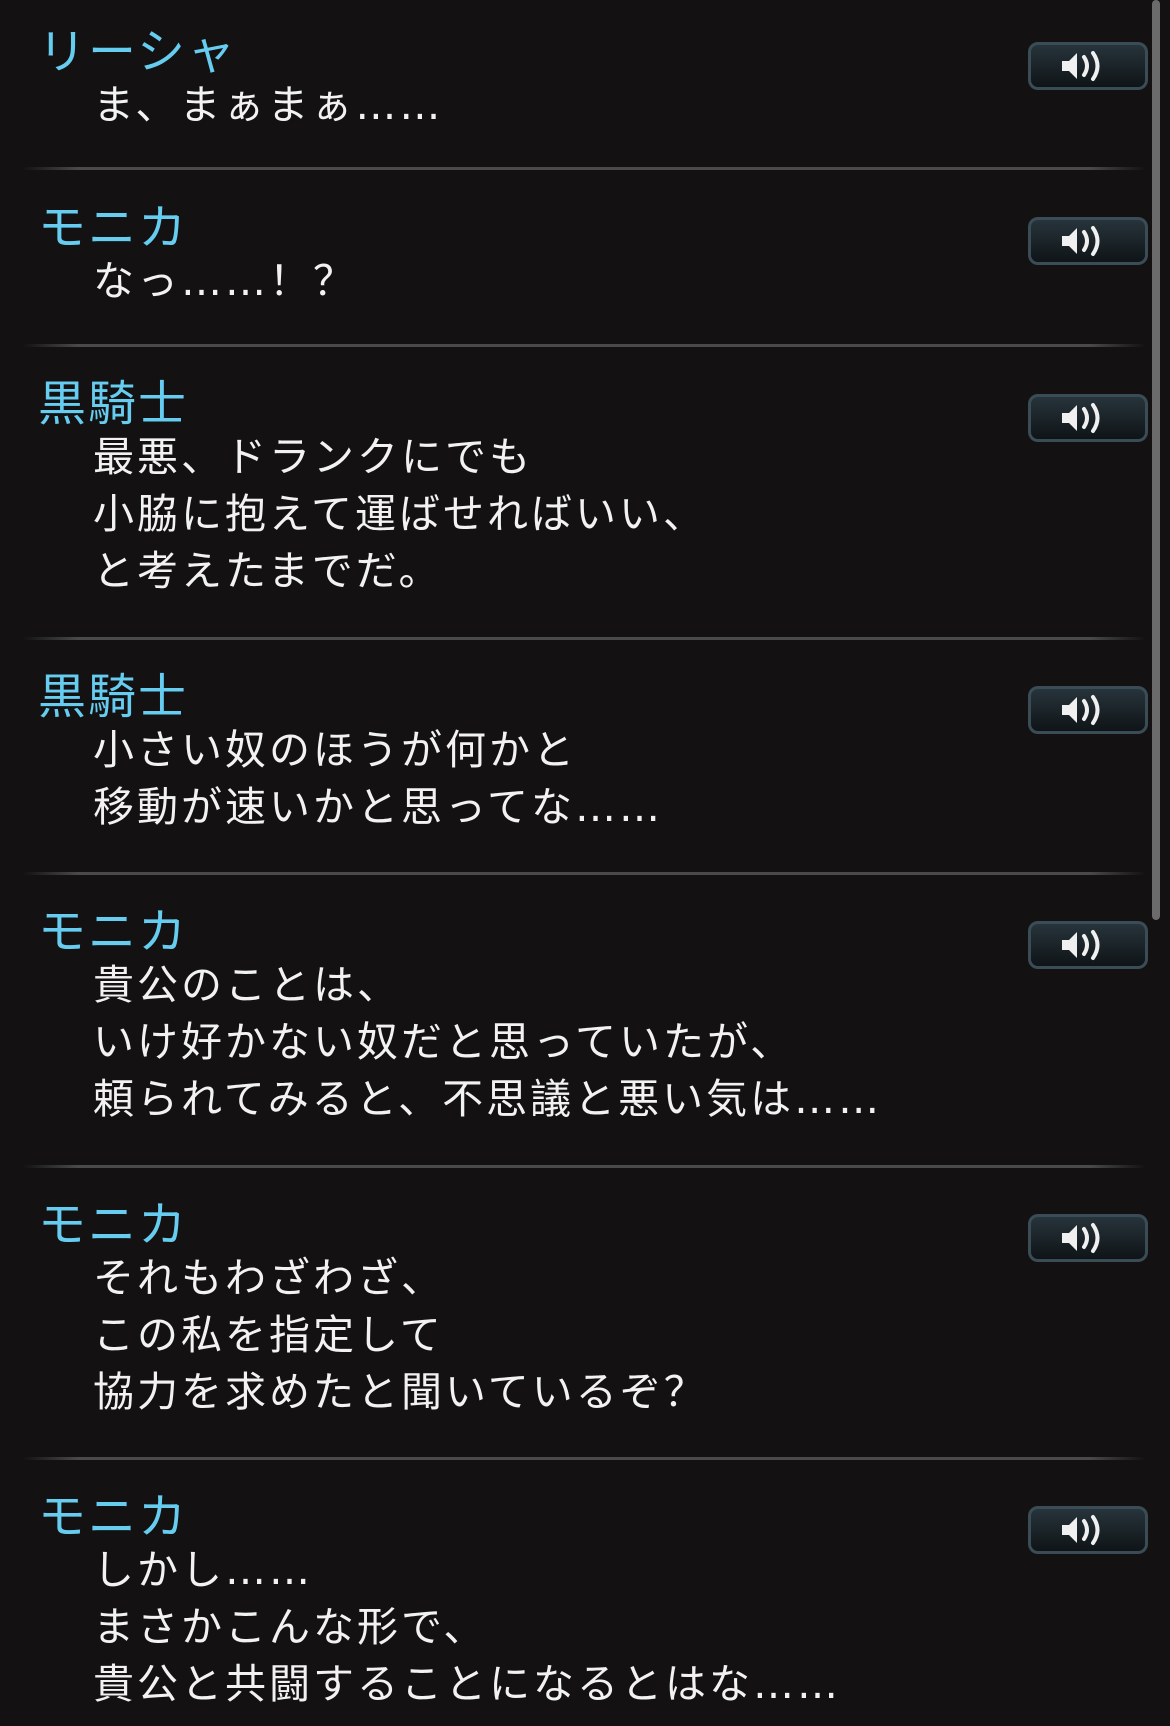 Image resolution: width=1170 pixels, height=1726 pixels. Describe the element at coordinates (247, 985) in the screenshot. I see `dialogue-line: 貴公のことは、` at that location.